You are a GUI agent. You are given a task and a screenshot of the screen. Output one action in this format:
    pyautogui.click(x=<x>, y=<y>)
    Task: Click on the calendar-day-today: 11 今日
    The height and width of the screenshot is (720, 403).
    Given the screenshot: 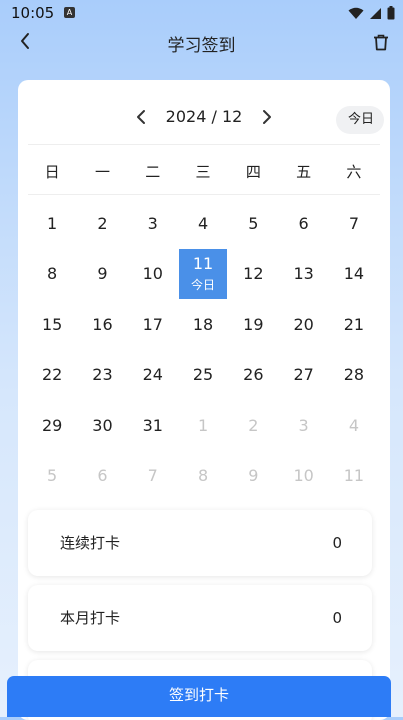 What is the action you would take?
    pyautogui.click(x=203, y=273)
    